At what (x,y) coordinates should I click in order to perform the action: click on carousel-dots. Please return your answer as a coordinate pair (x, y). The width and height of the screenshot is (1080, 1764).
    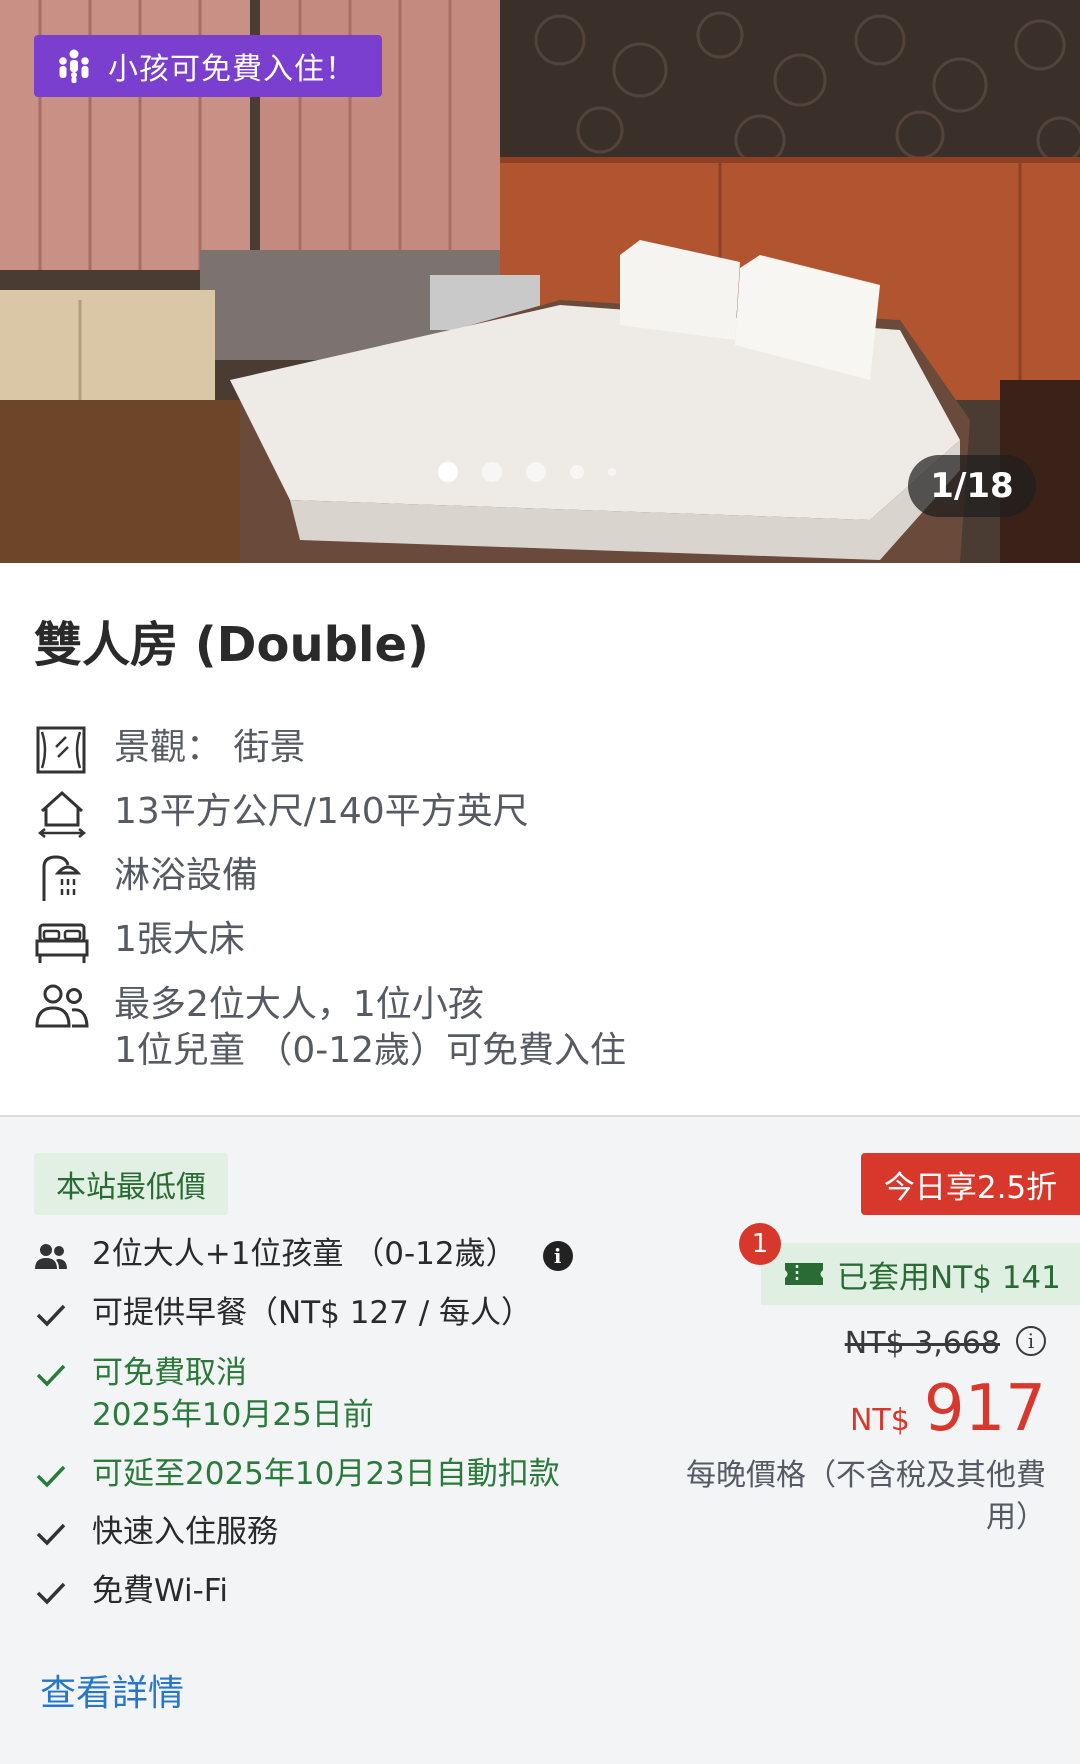
    Looking at the image, I should click on (539, 472).